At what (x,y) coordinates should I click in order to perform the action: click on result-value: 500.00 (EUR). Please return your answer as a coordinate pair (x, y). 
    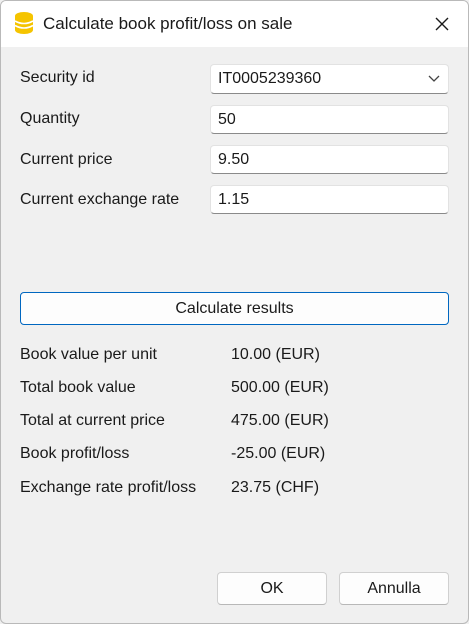
    Looking at the image, I should click on (280, 387).